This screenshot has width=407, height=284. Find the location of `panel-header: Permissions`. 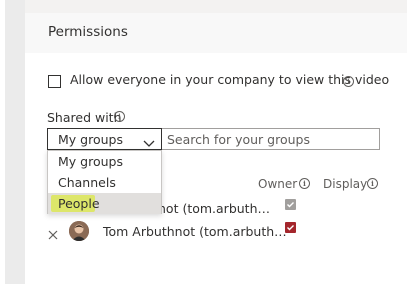

panel-header: Permissions is located at coordinates (216, 33).